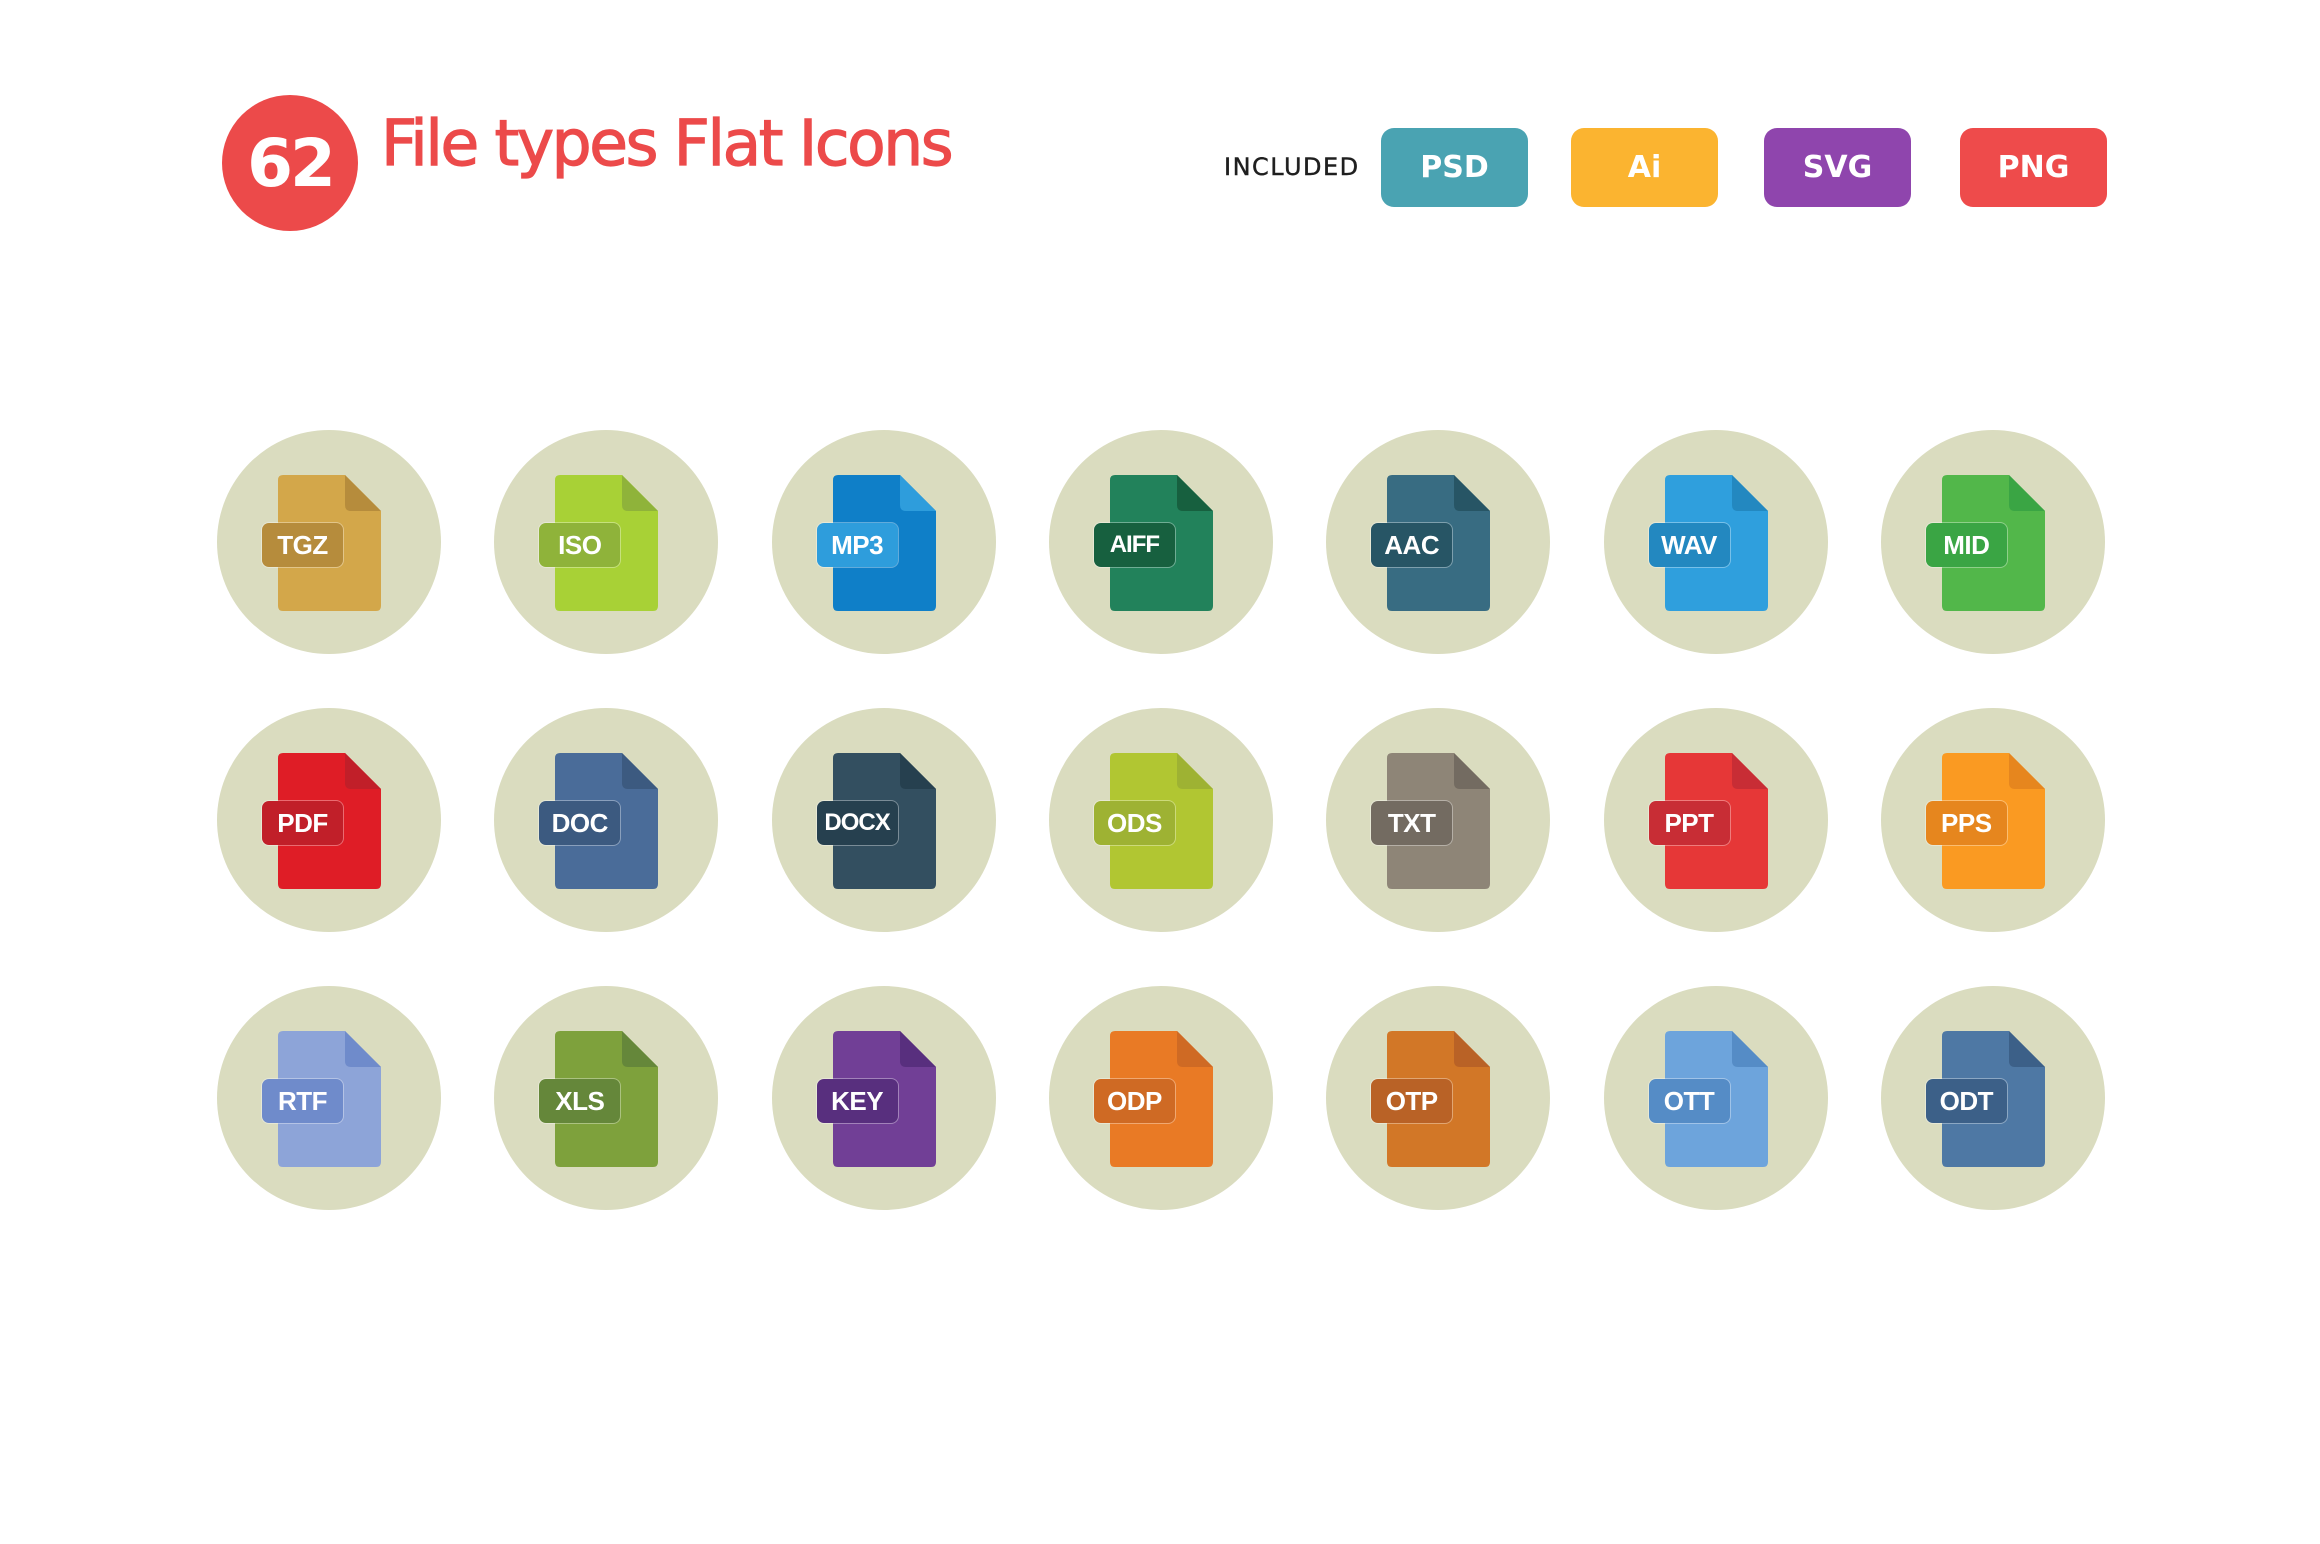  What do you see at coordinates (1412, 1101) in the screenshot?
I see `file-extension-label: OTP` at bounding box center [1412, 1101].